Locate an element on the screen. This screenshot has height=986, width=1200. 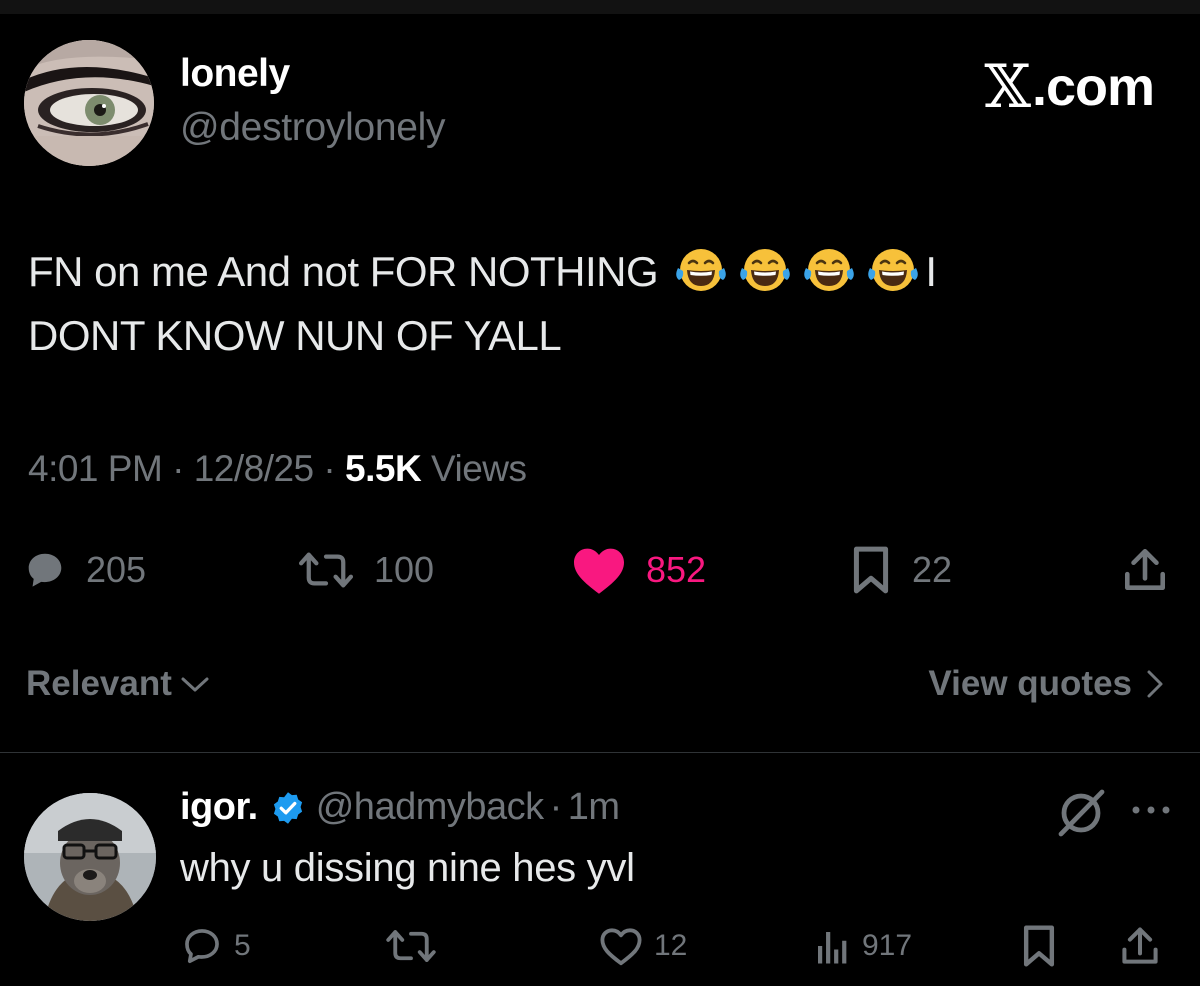
reply-views-button: 917 is located at coordinates (862, 946).